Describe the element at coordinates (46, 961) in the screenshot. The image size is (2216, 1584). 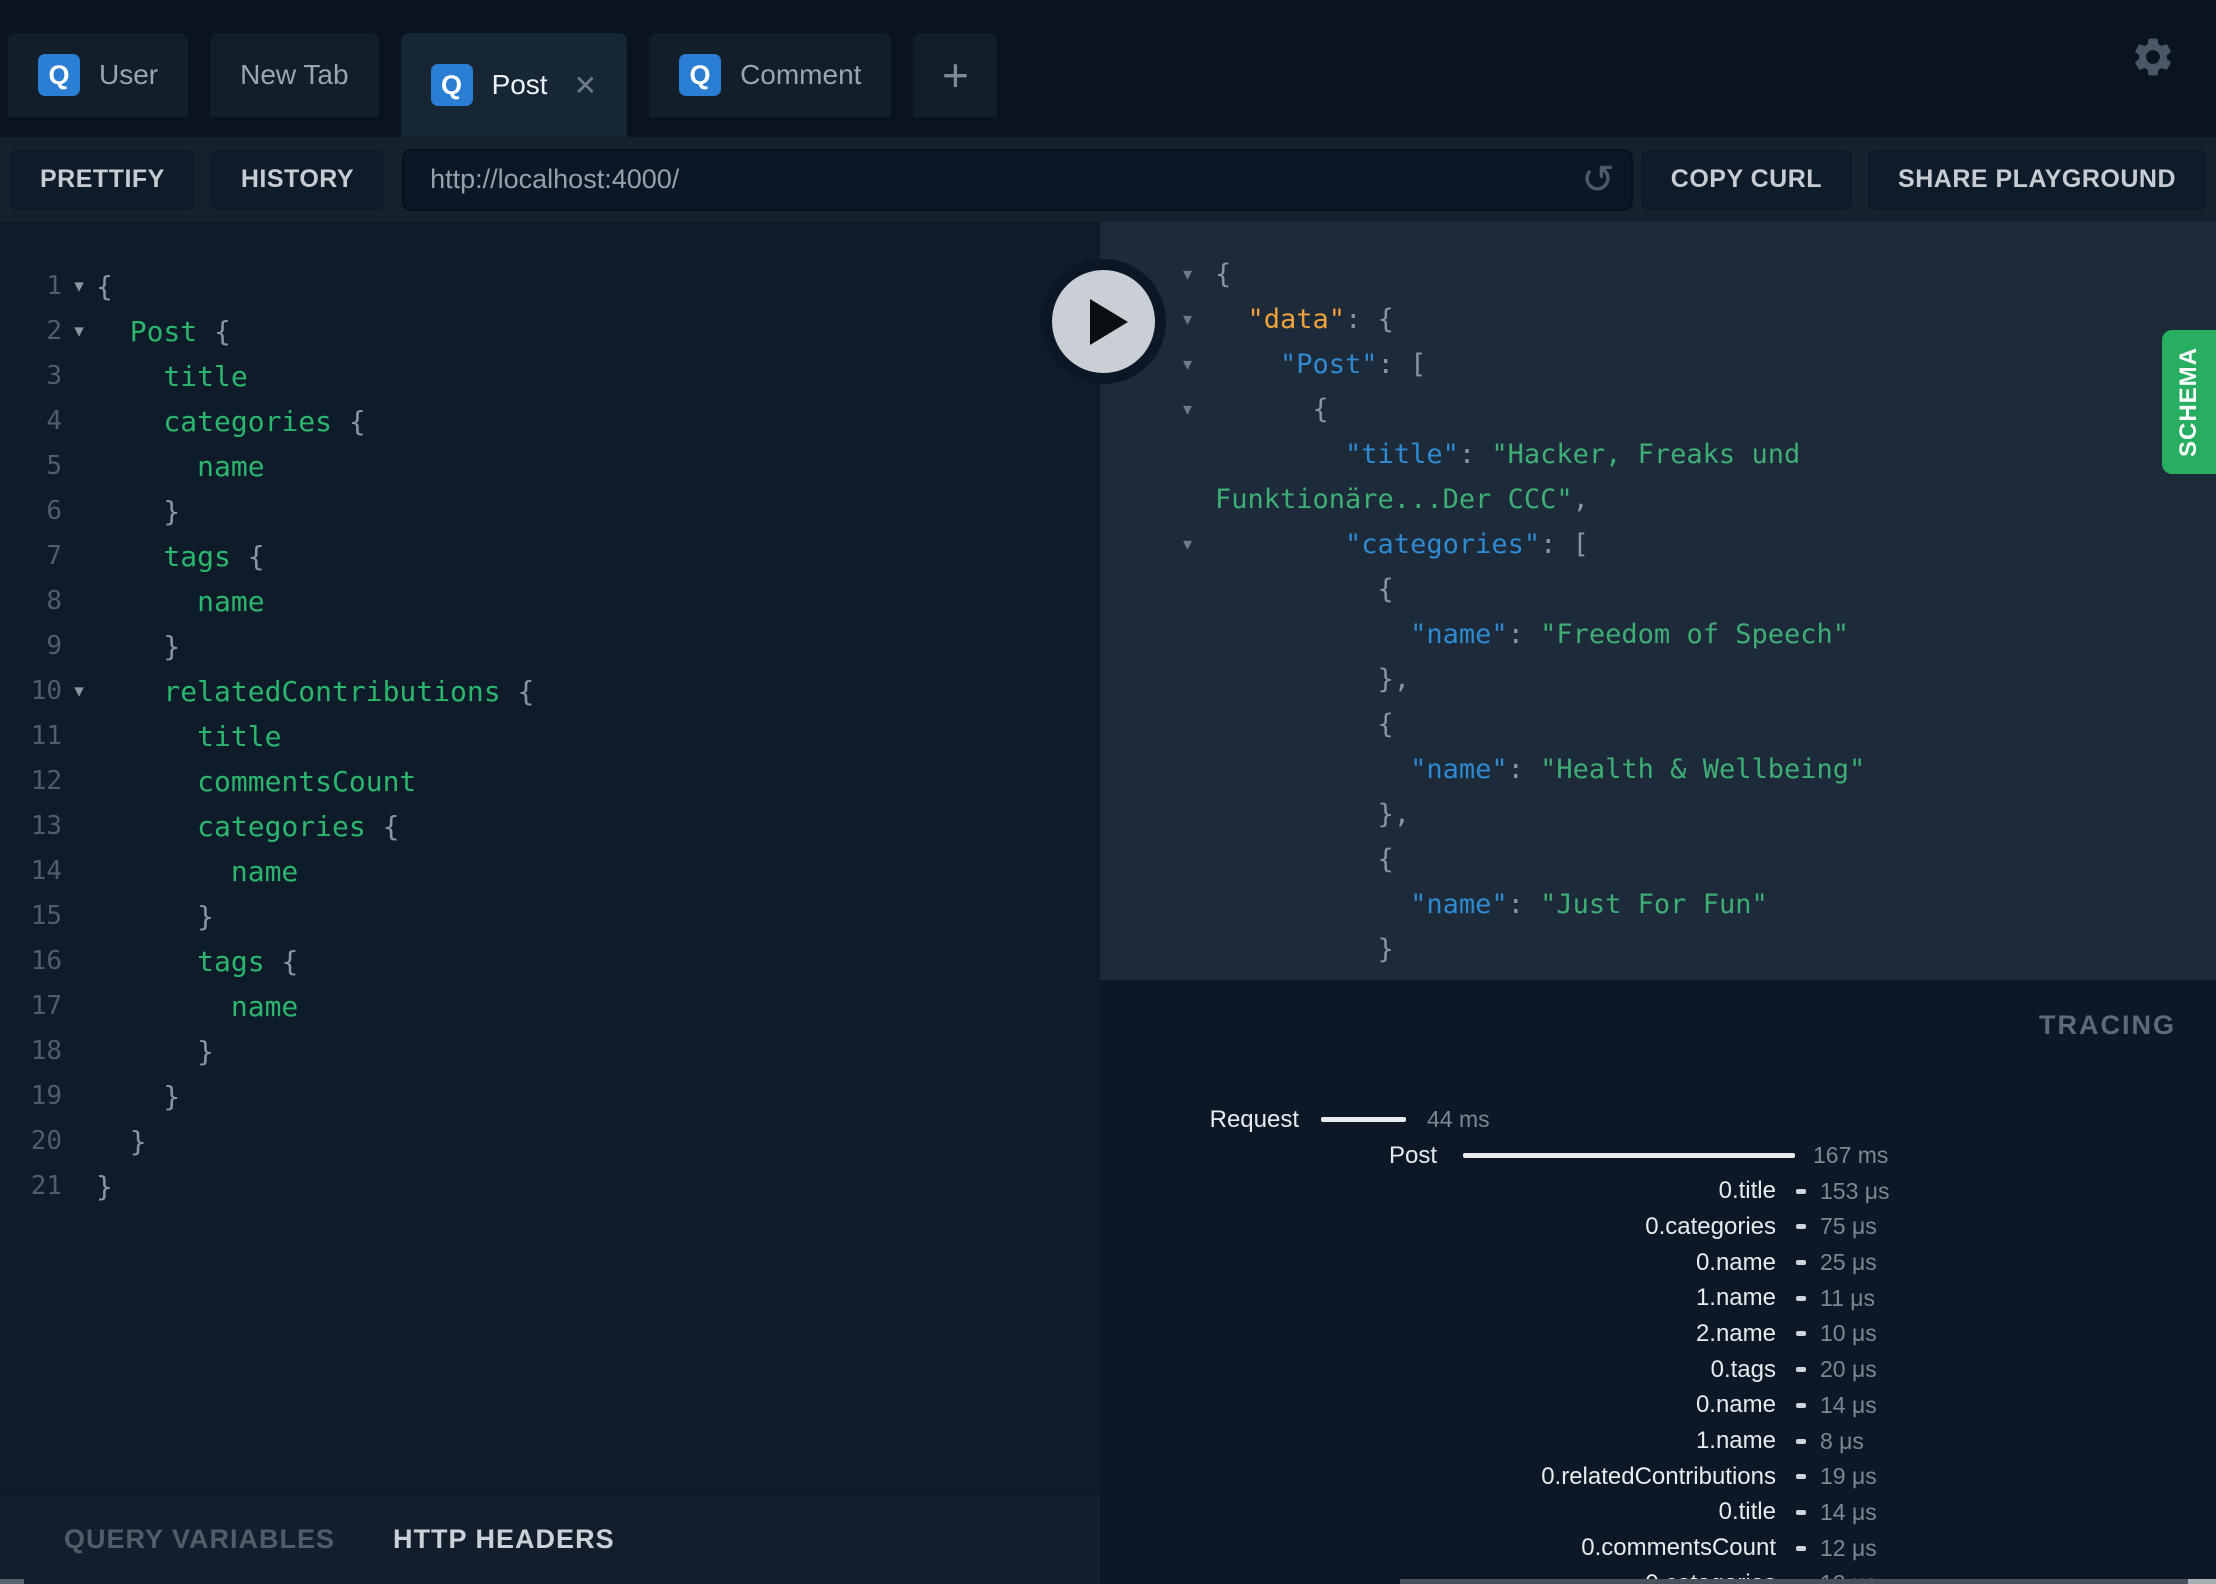
I see `line-number: 16` at that location.